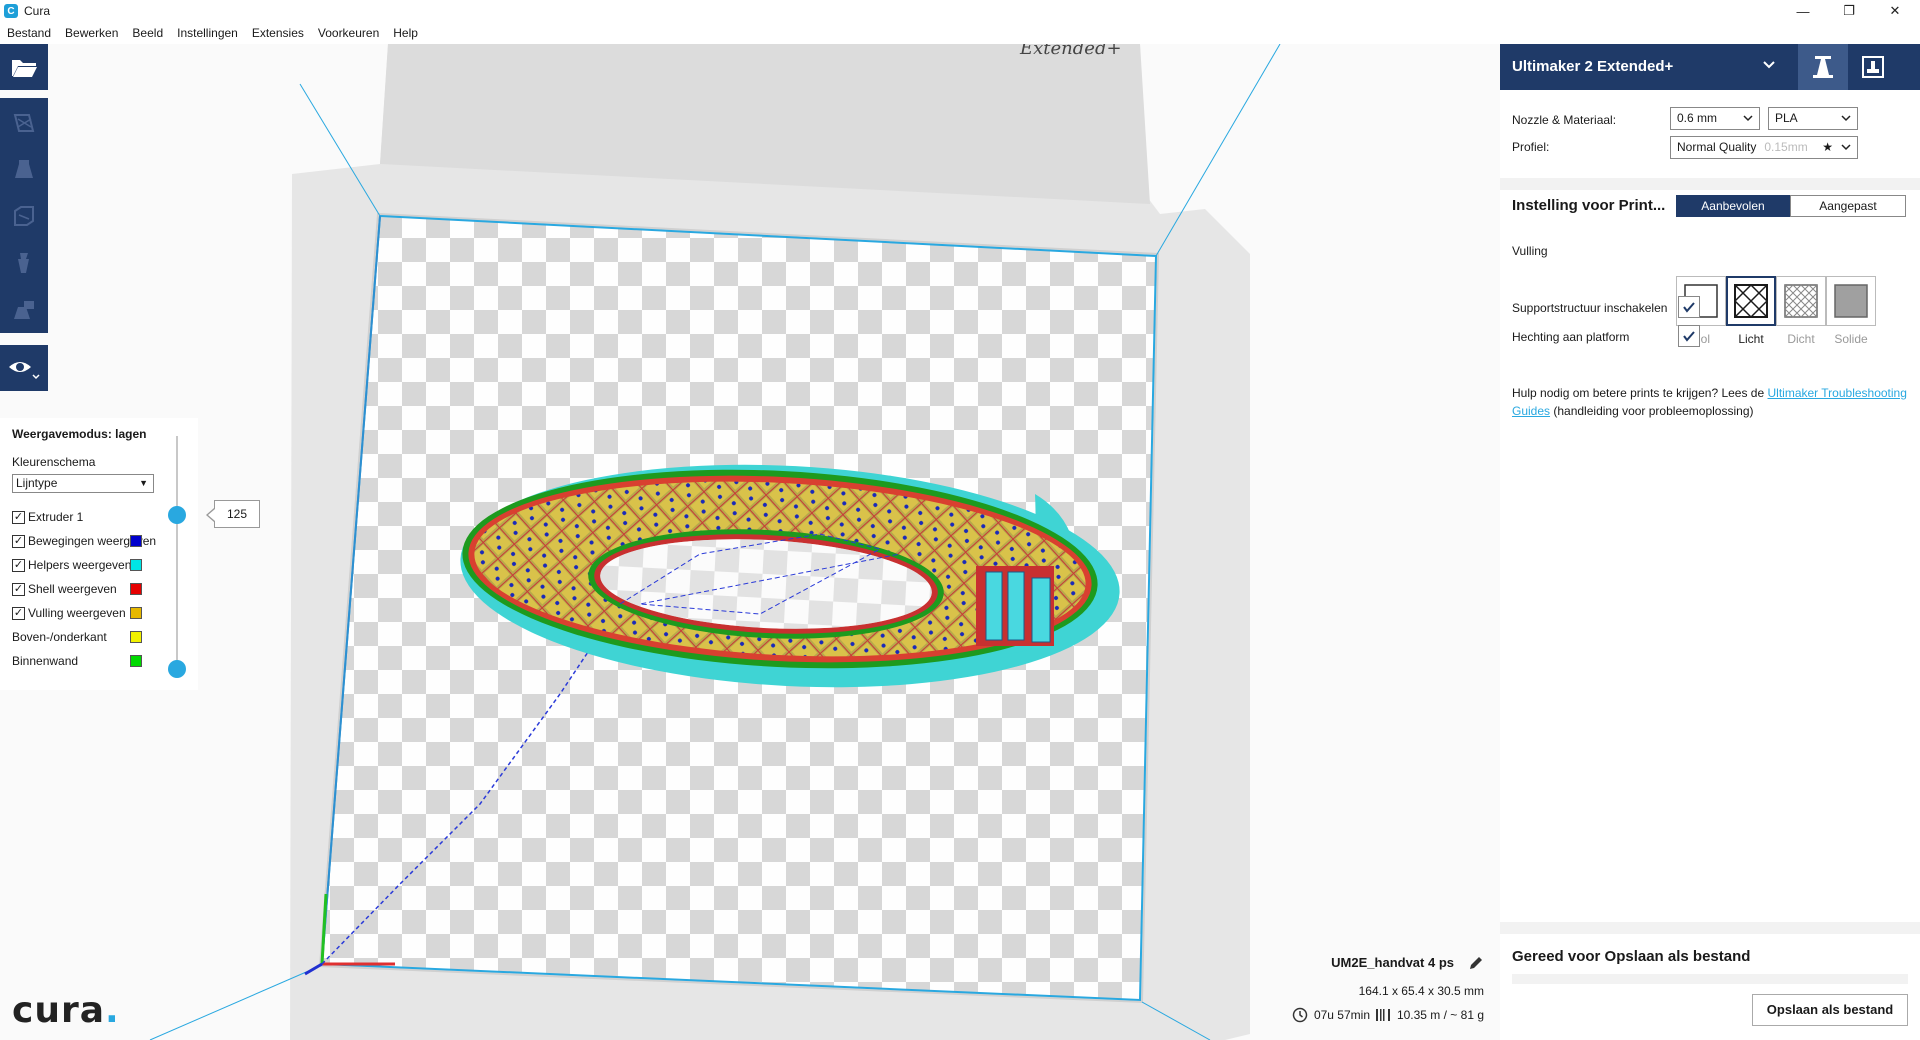  Describe the element at coordinates (24, 67) in the screenshot. I see `open-file-button` at that location.